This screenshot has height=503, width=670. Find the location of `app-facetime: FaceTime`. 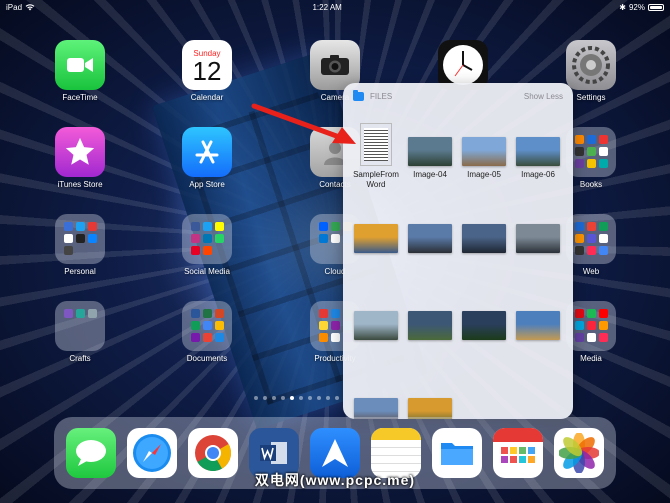

app-facetime: FaceTime is located at coordinates (80, 71).